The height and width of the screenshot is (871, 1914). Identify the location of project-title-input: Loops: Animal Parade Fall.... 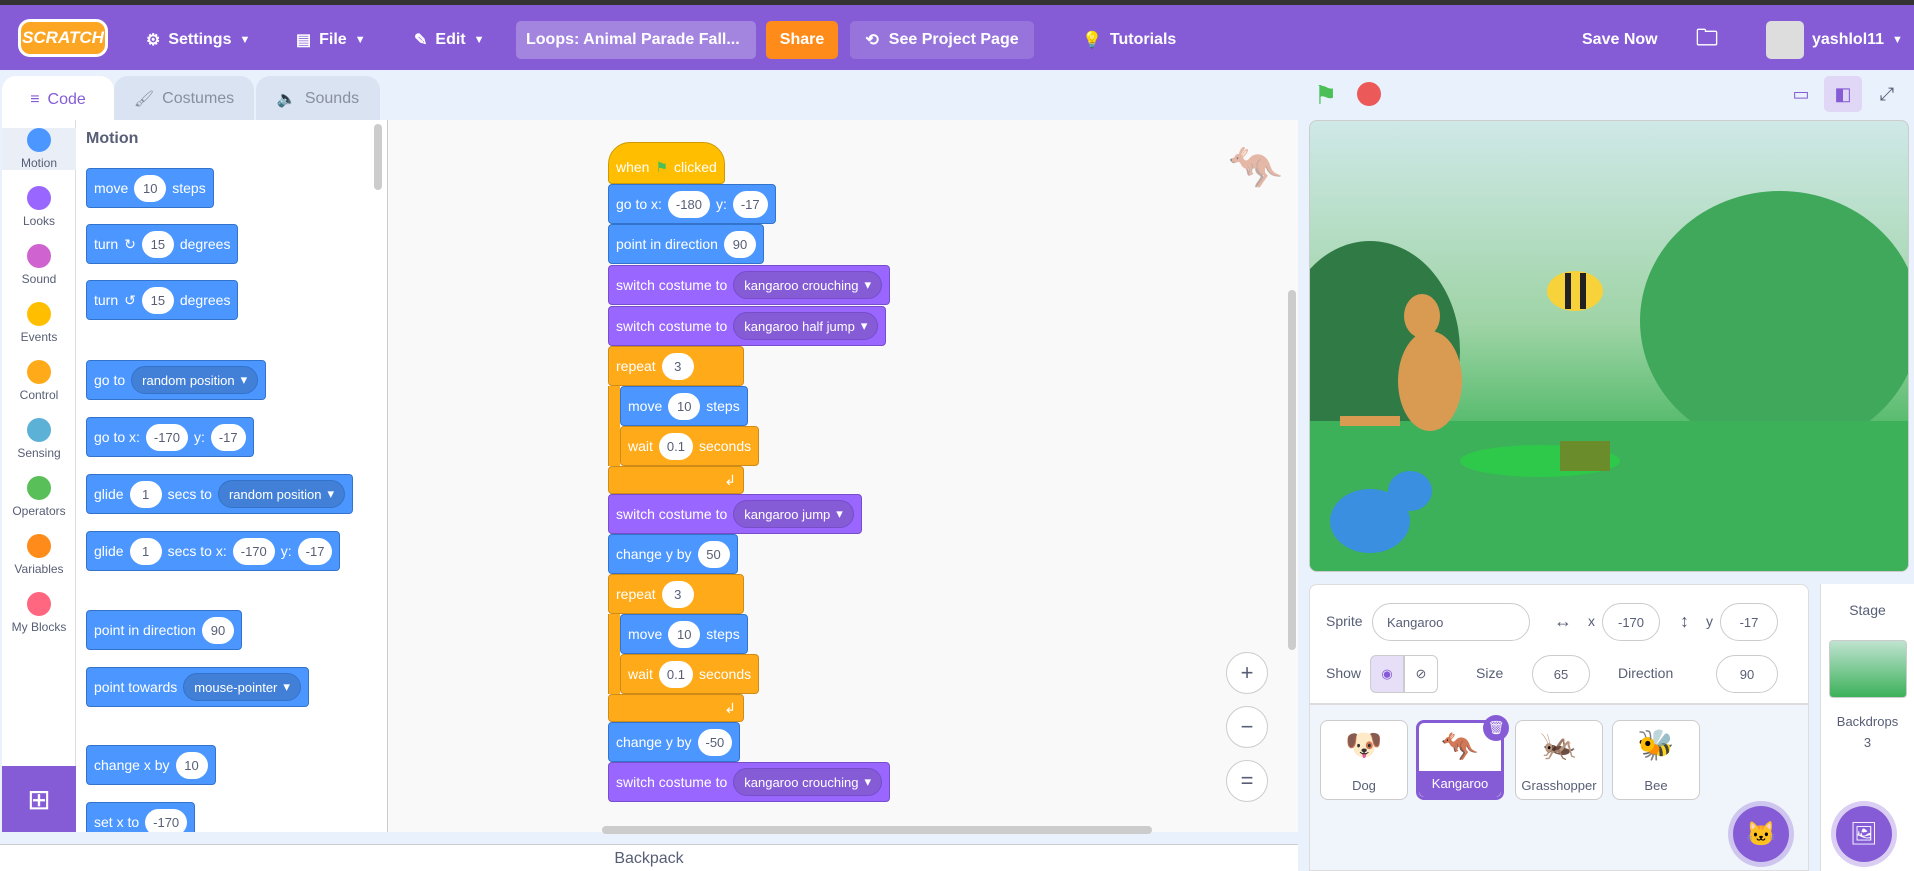
(636, 40).